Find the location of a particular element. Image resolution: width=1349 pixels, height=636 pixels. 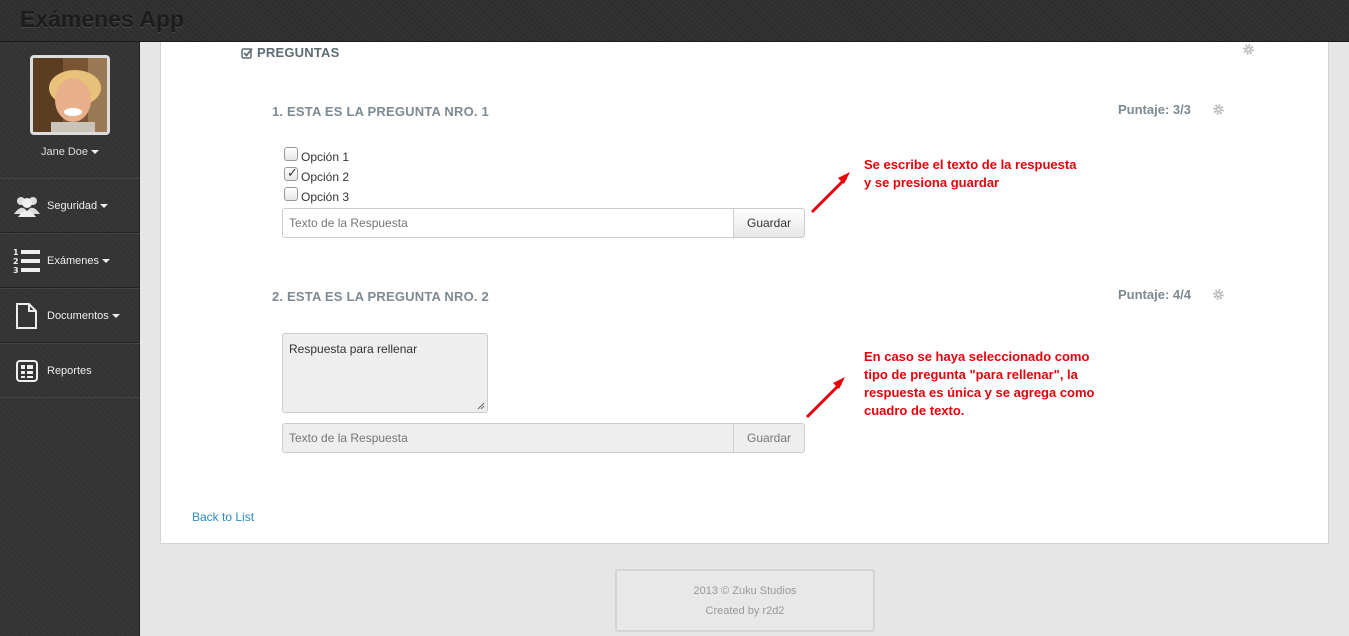

check-square-icon is located at coordinates (247, 53).